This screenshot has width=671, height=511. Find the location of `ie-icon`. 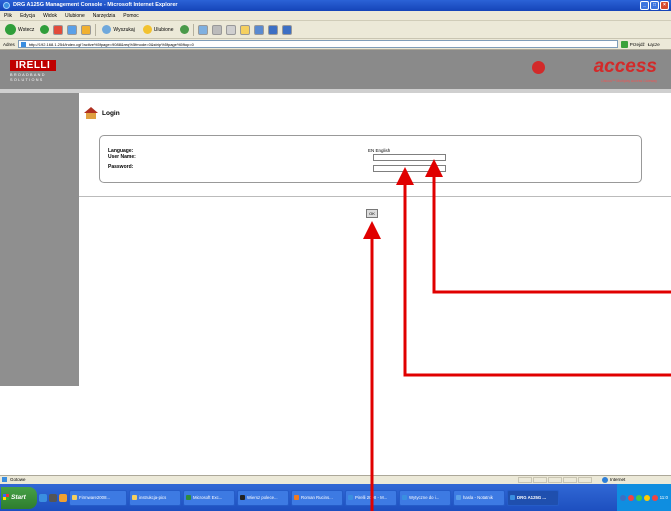

ie-icon is located at coordinates (6, 5).